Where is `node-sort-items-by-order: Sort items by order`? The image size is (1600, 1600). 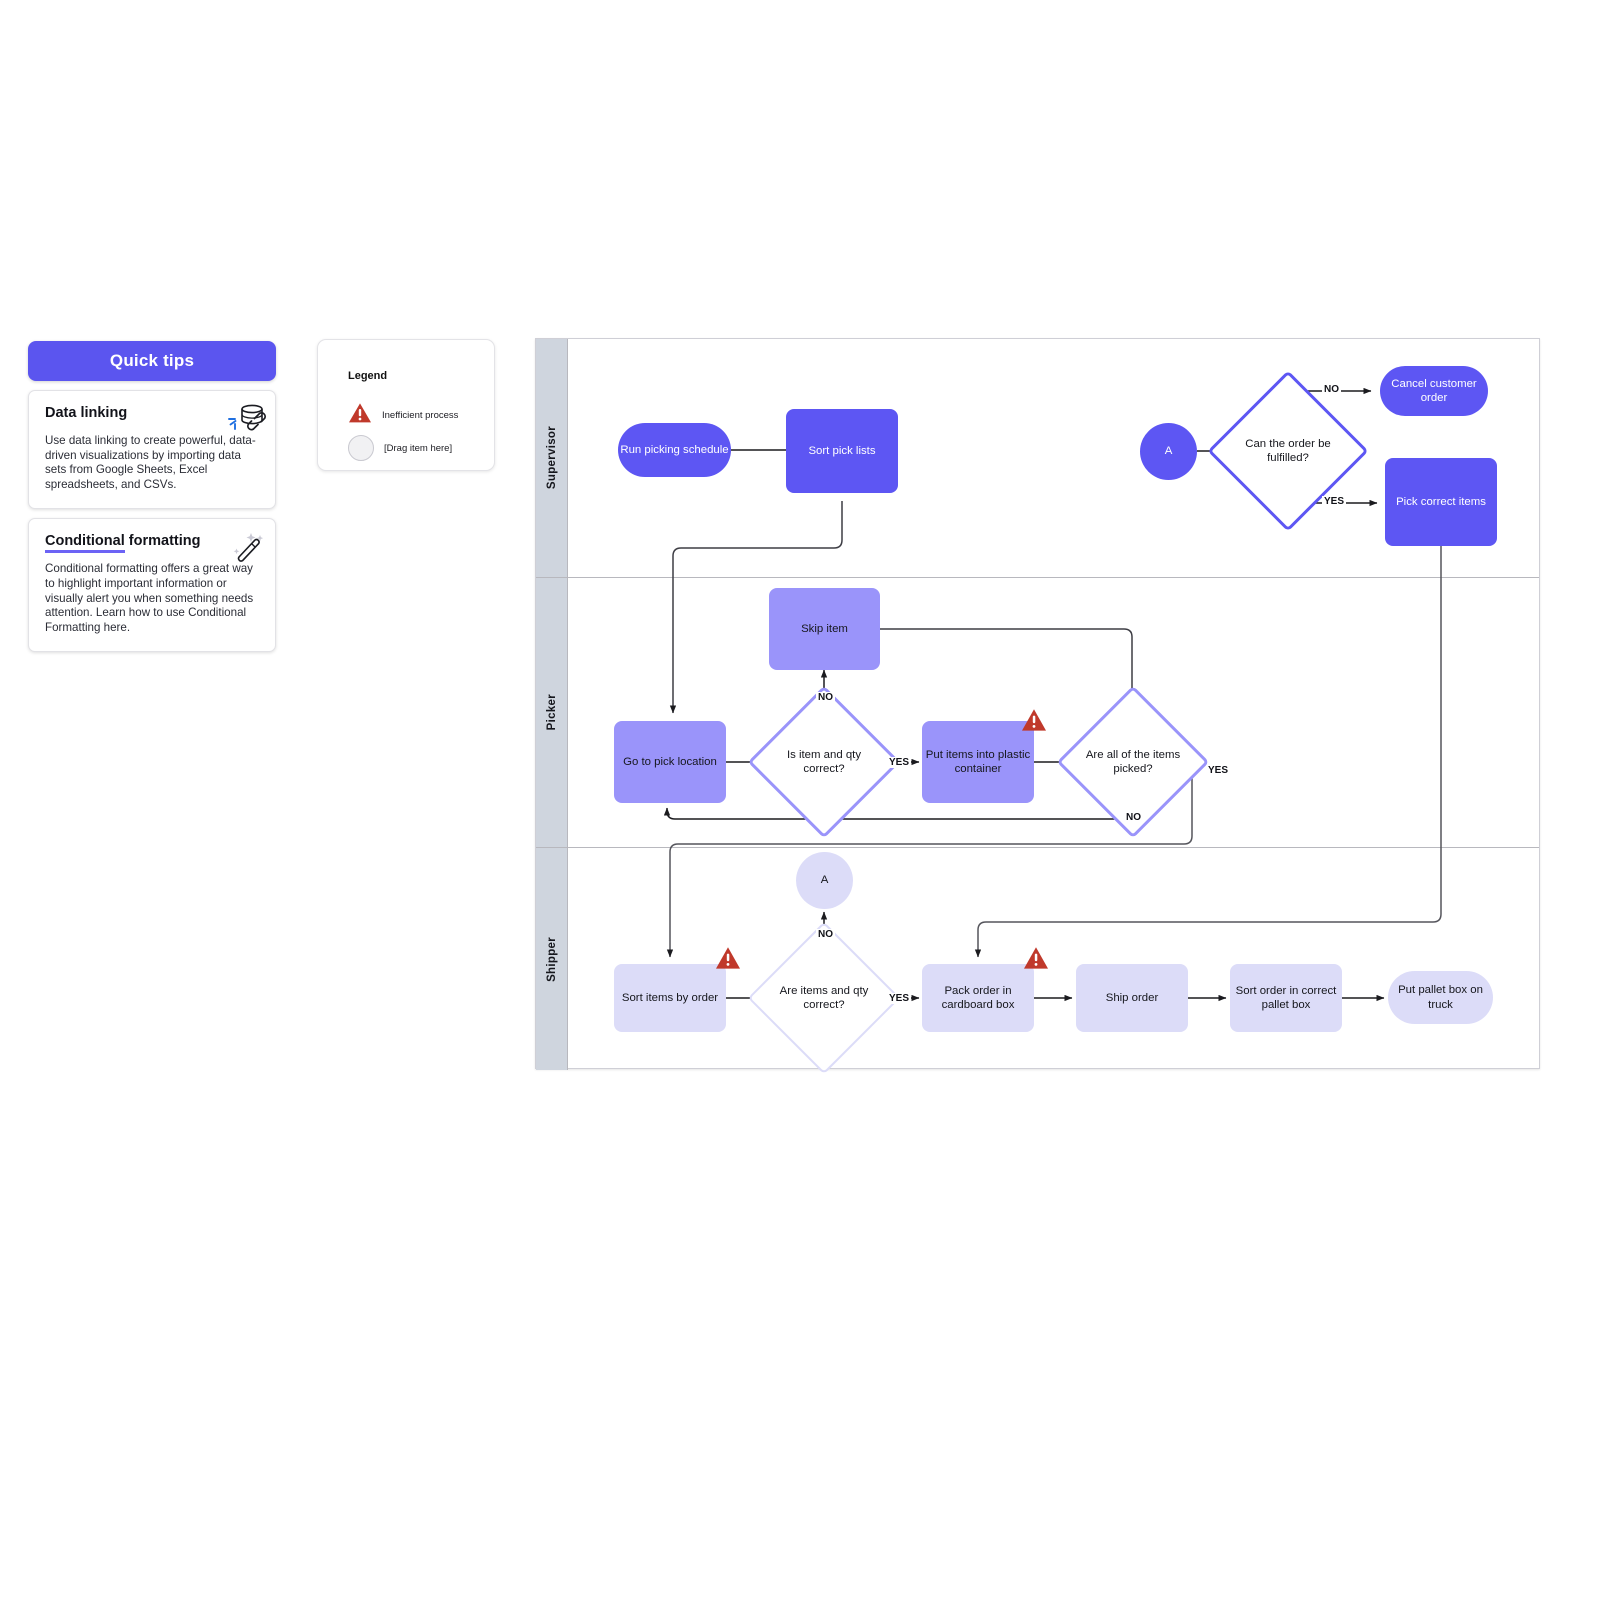 node-sort-items-by-order: Sort items by order is located at coordinates (670, 998).